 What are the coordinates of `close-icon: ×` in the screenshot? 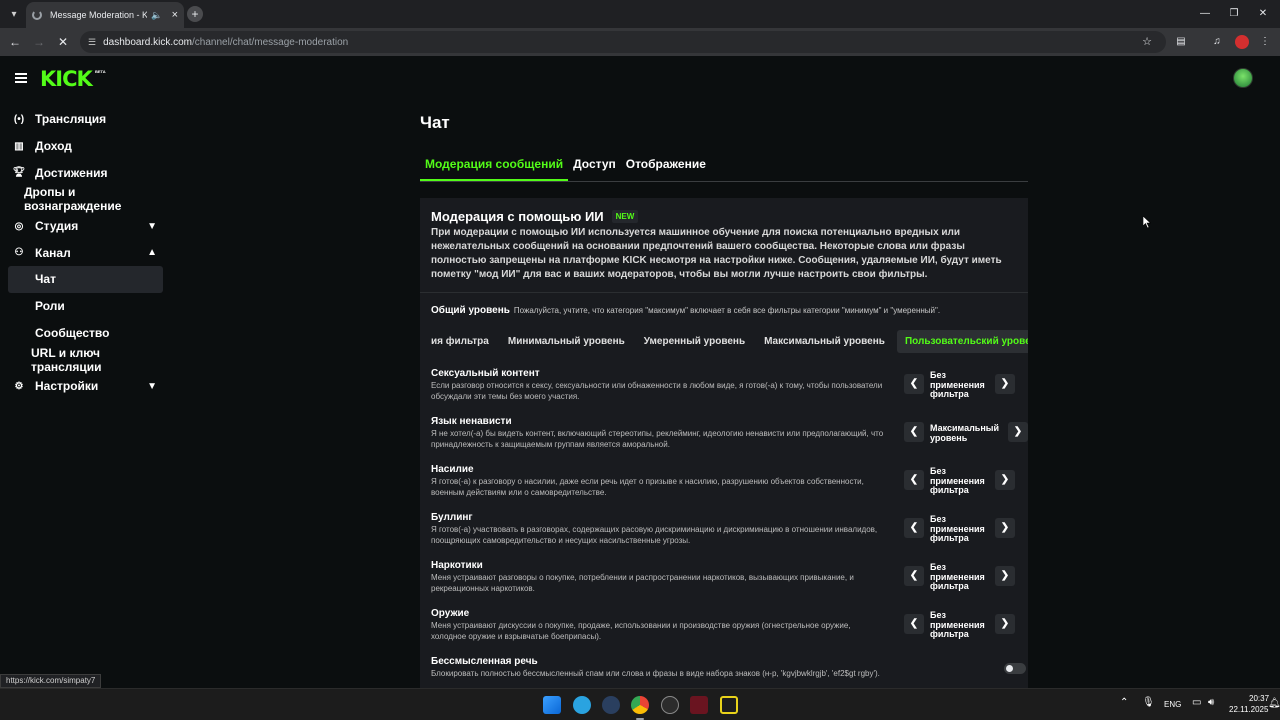 It's located at (175, 15).